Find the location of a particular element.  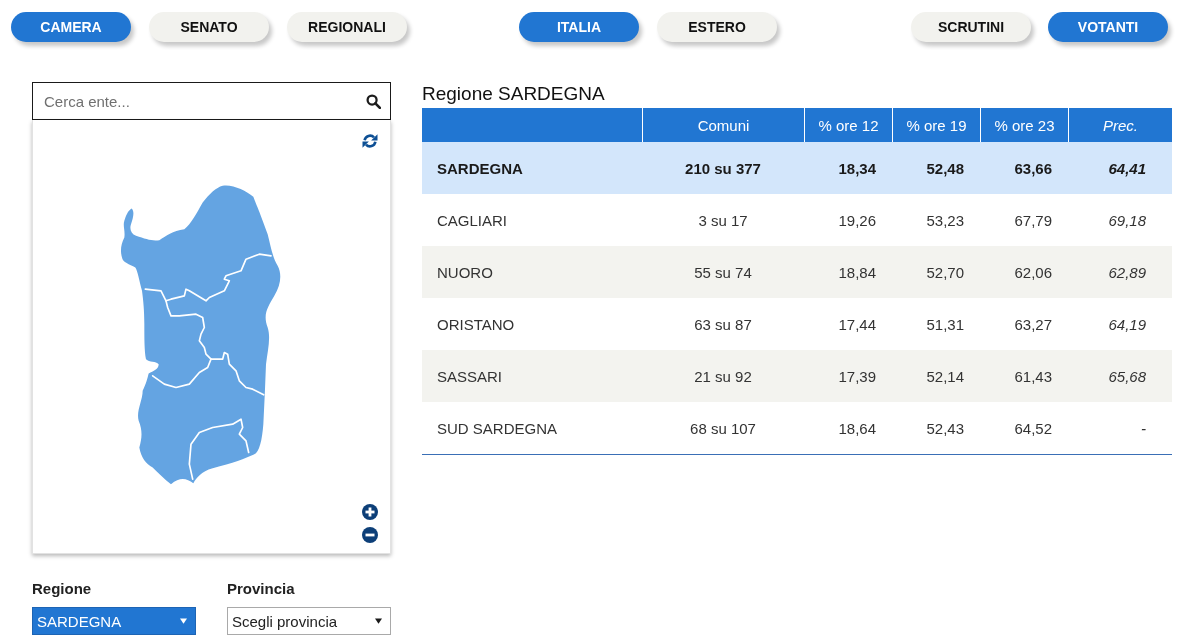

nav-tab: VOTANTI is located at coordinates (1108, 27).